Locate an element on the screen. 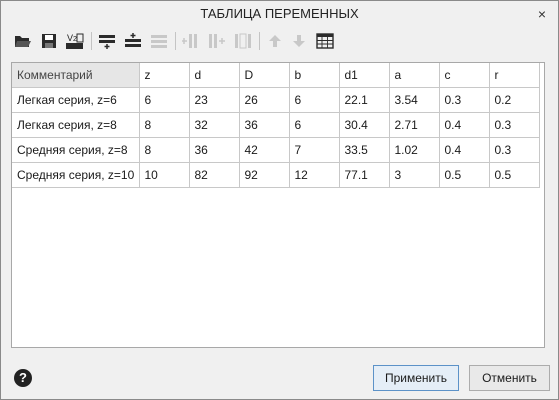  insert-row-above-button is located at coordinates (107, 41).